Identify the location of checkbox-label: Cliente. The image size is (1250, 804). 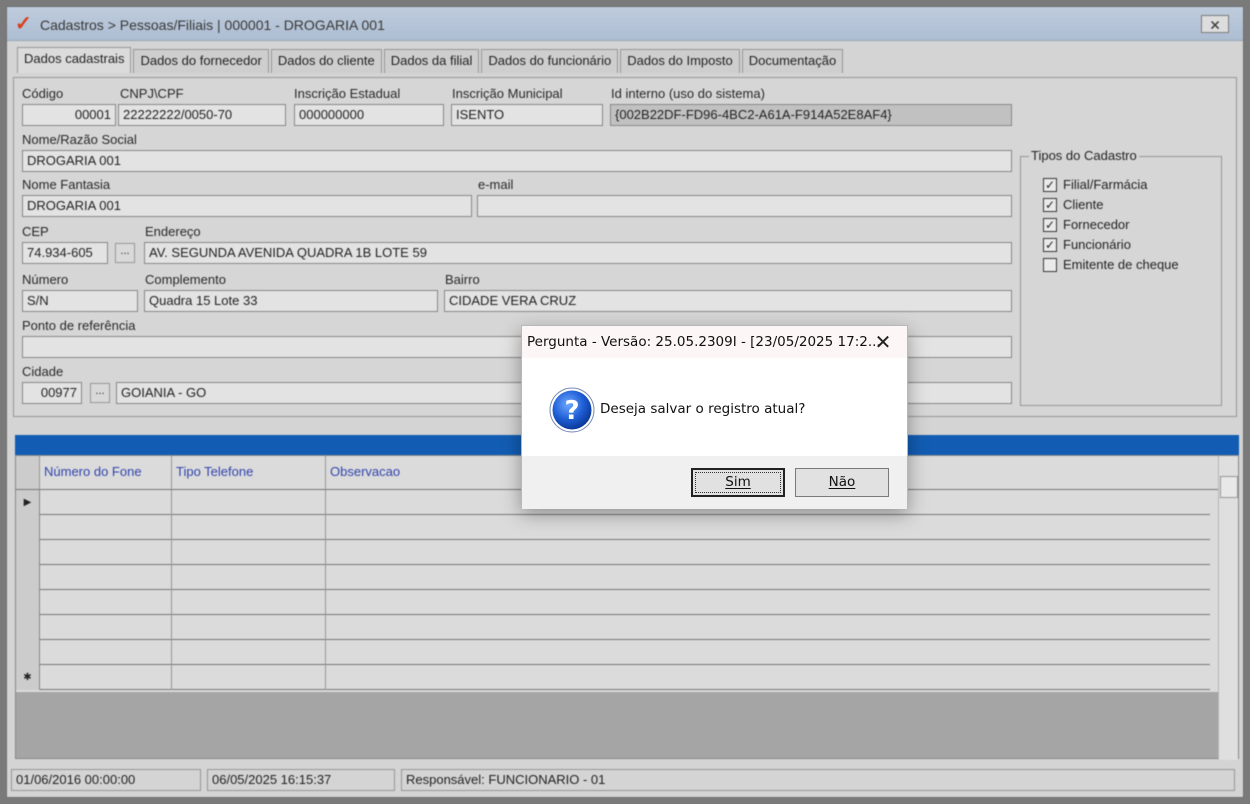
(1083, 204).